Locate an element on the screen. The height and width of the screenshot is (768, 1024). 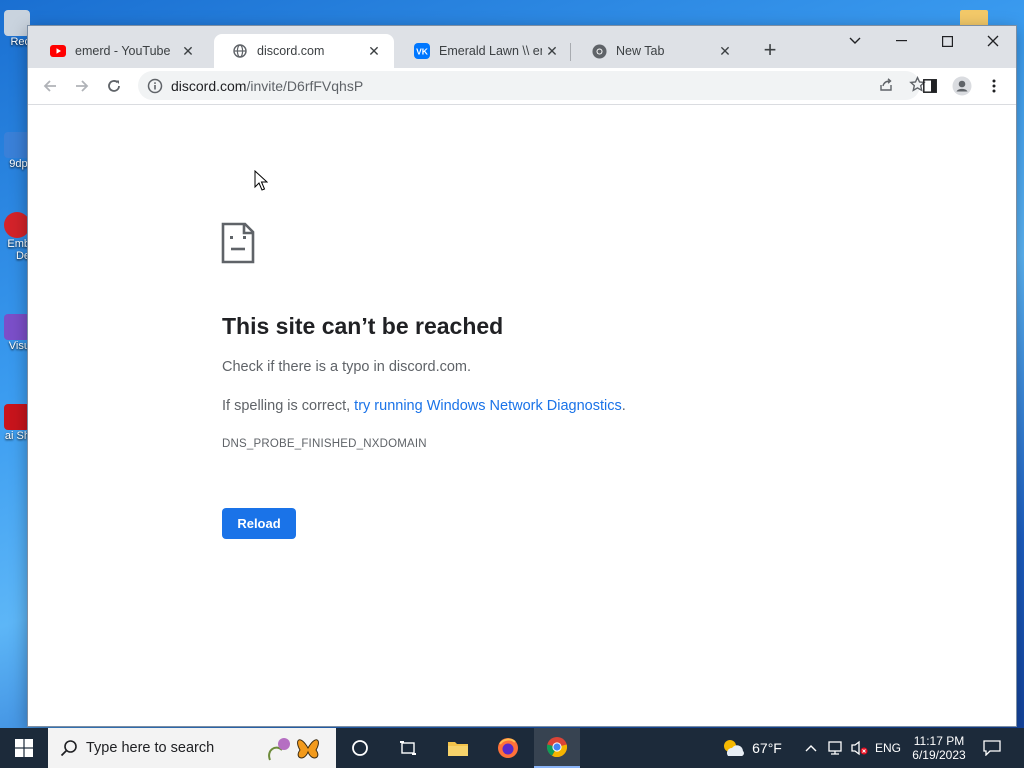
toolbar: discord.com/invite/D6rfFVqhsP is located at coordinates (522, 86).